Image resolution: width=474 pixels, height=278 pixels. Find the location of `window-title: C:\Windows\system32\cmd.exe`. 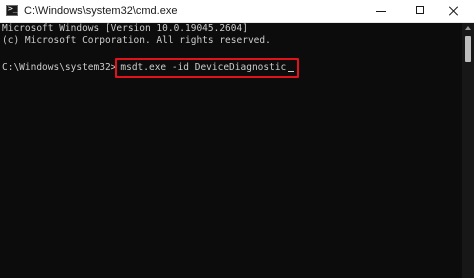

window-title: C:\Windows\system32\cmd.exe is located at coordinates (101, 11).